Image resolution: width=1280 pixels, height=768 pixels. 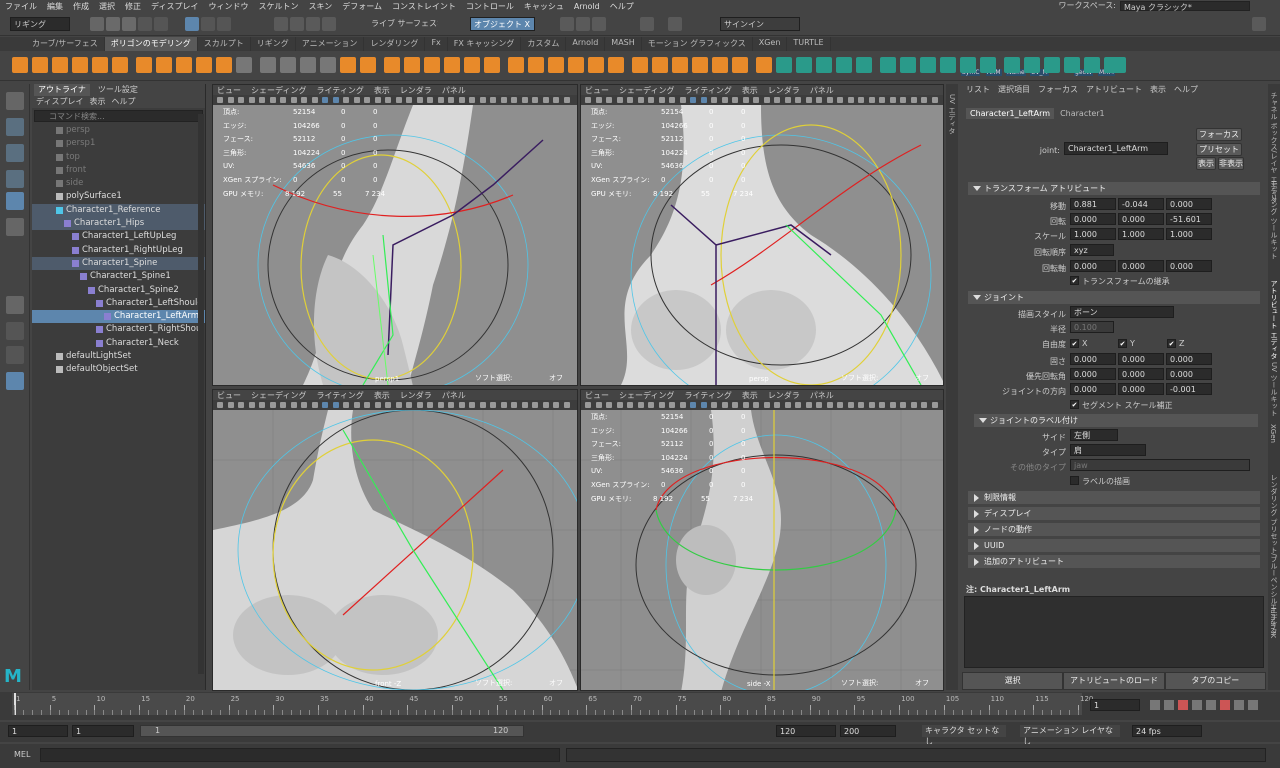 What do you see at coordinates (151, 44) in the screenshot?
I see `shelf-tab: ポリゴンのモデリング` at bounding box center [151, 44].